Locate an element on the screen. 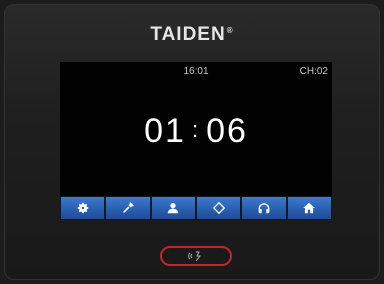 The height and width of the screenshot is (284, 384). user-icon is located at coordinates (173, 208).